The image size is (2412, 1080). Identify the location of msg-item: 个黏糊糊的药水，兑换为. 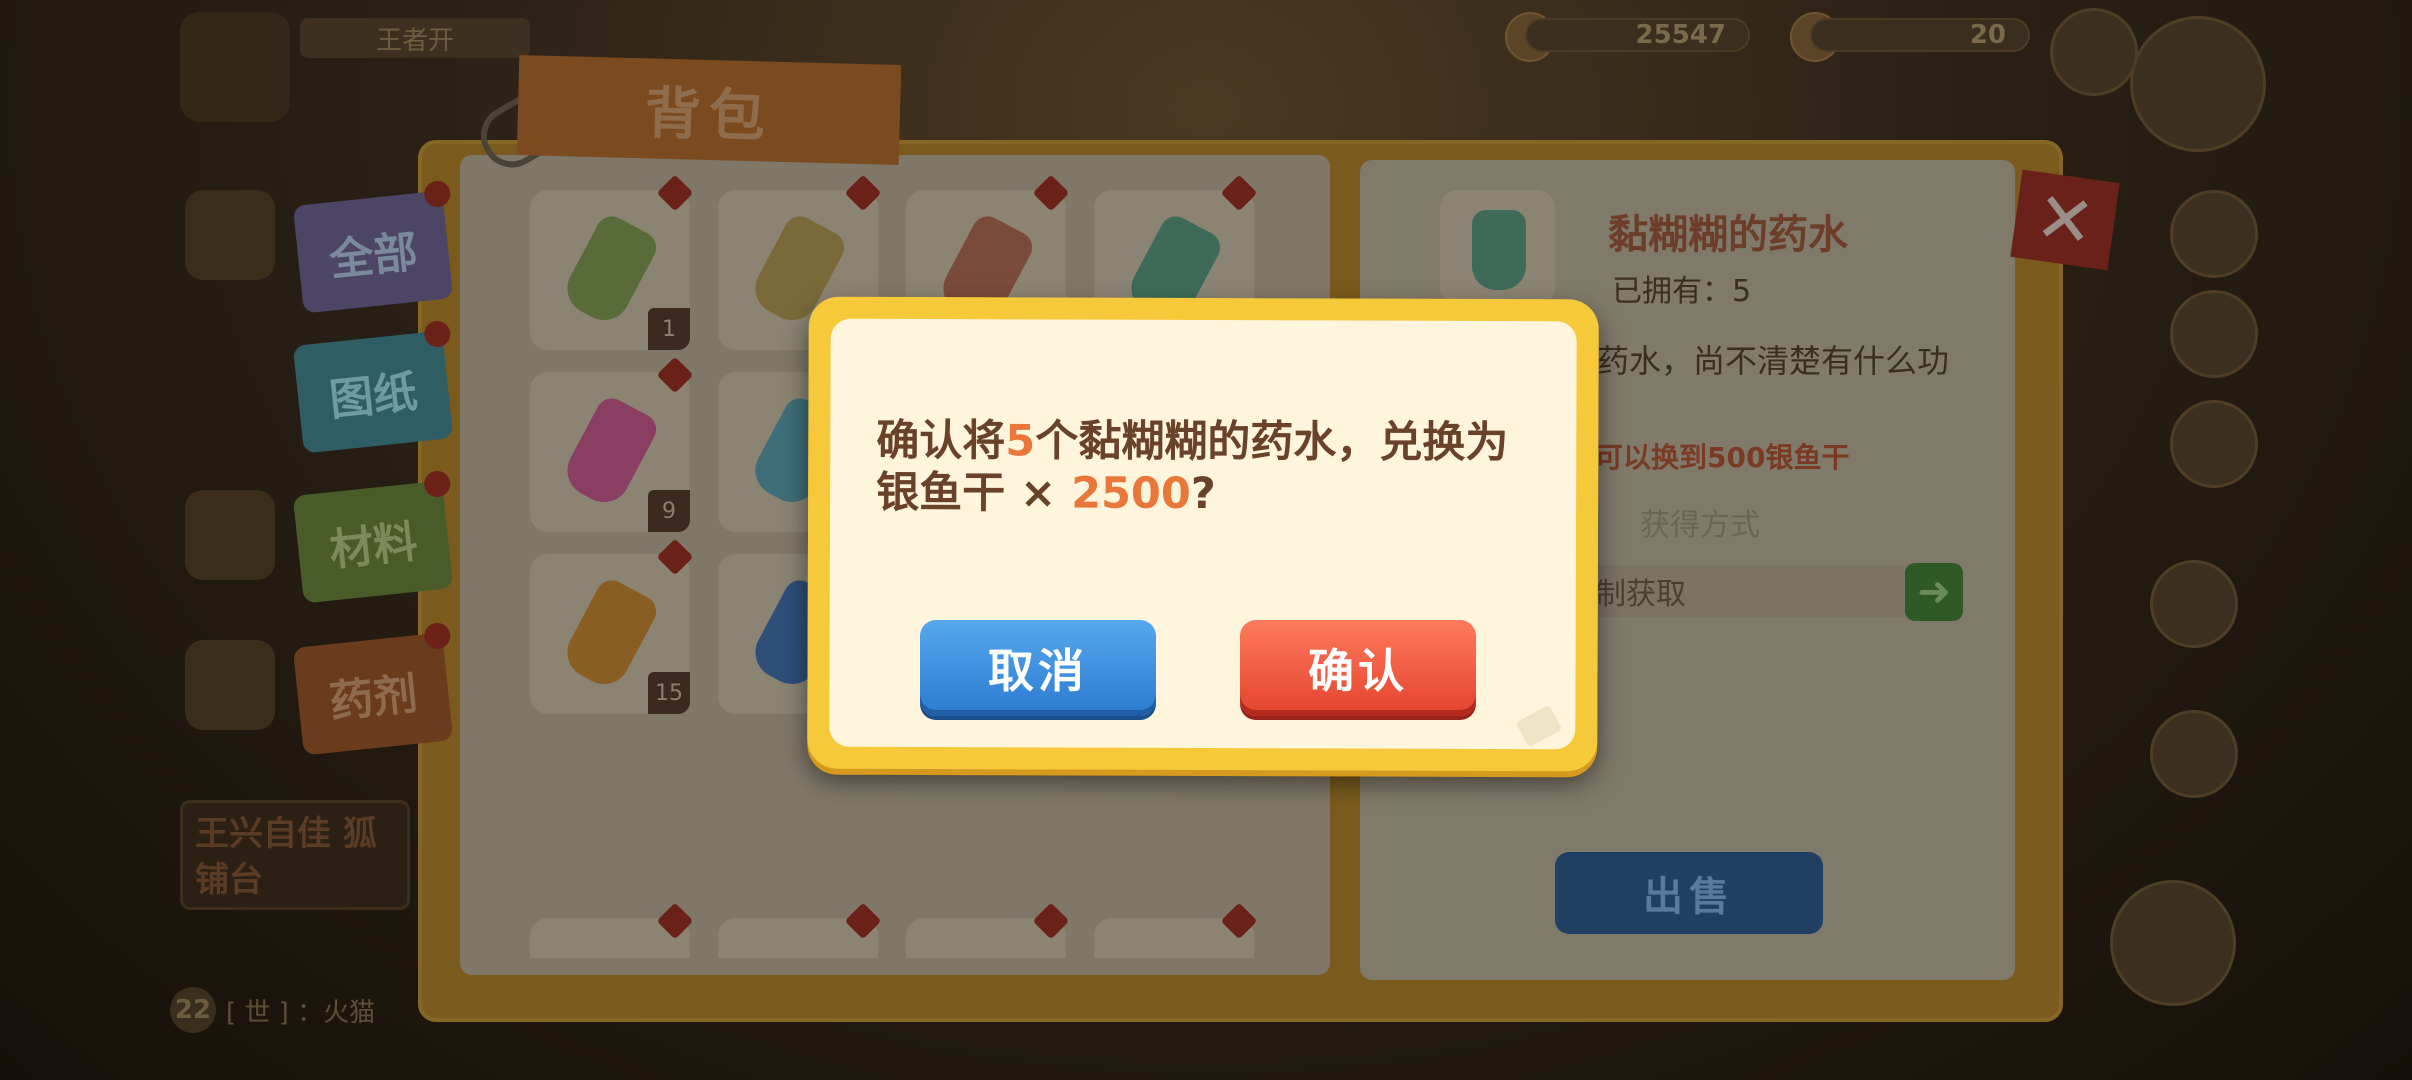
(1272, 442).